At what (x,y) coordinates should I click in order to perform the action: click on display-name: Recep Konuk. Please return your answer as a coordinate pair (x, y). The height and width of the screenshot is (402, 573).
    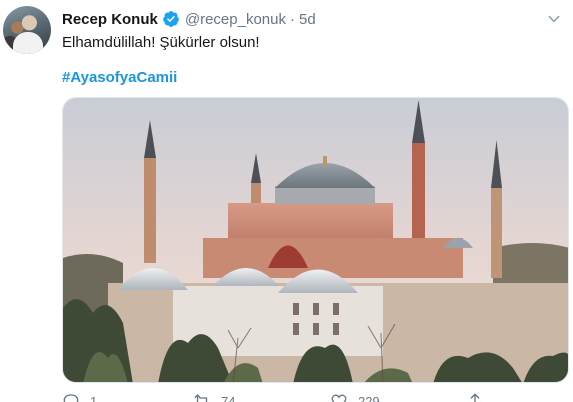
    Looking at the image, I should click on (110, 19).